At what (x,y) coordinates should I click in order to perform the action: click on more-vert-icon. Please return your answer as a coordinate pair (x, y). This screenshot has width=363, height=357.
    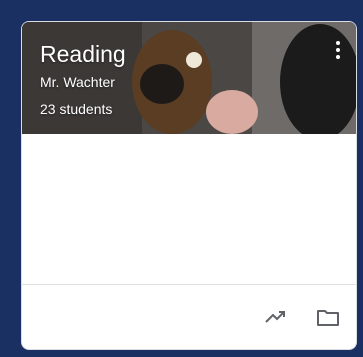
    Looking at the image, I should click on (338, 43).